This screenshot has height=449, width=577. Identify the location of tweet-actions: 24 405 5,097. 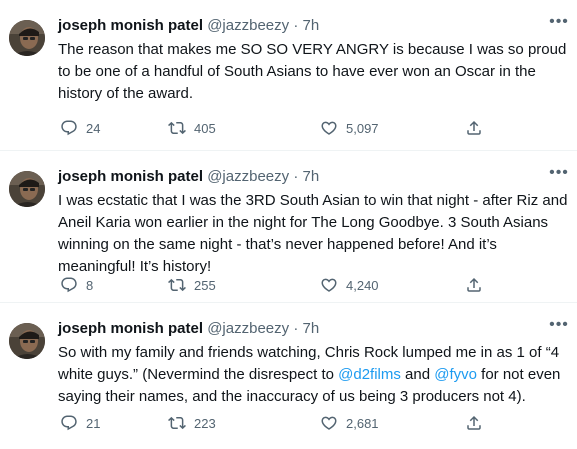
(273, 128).